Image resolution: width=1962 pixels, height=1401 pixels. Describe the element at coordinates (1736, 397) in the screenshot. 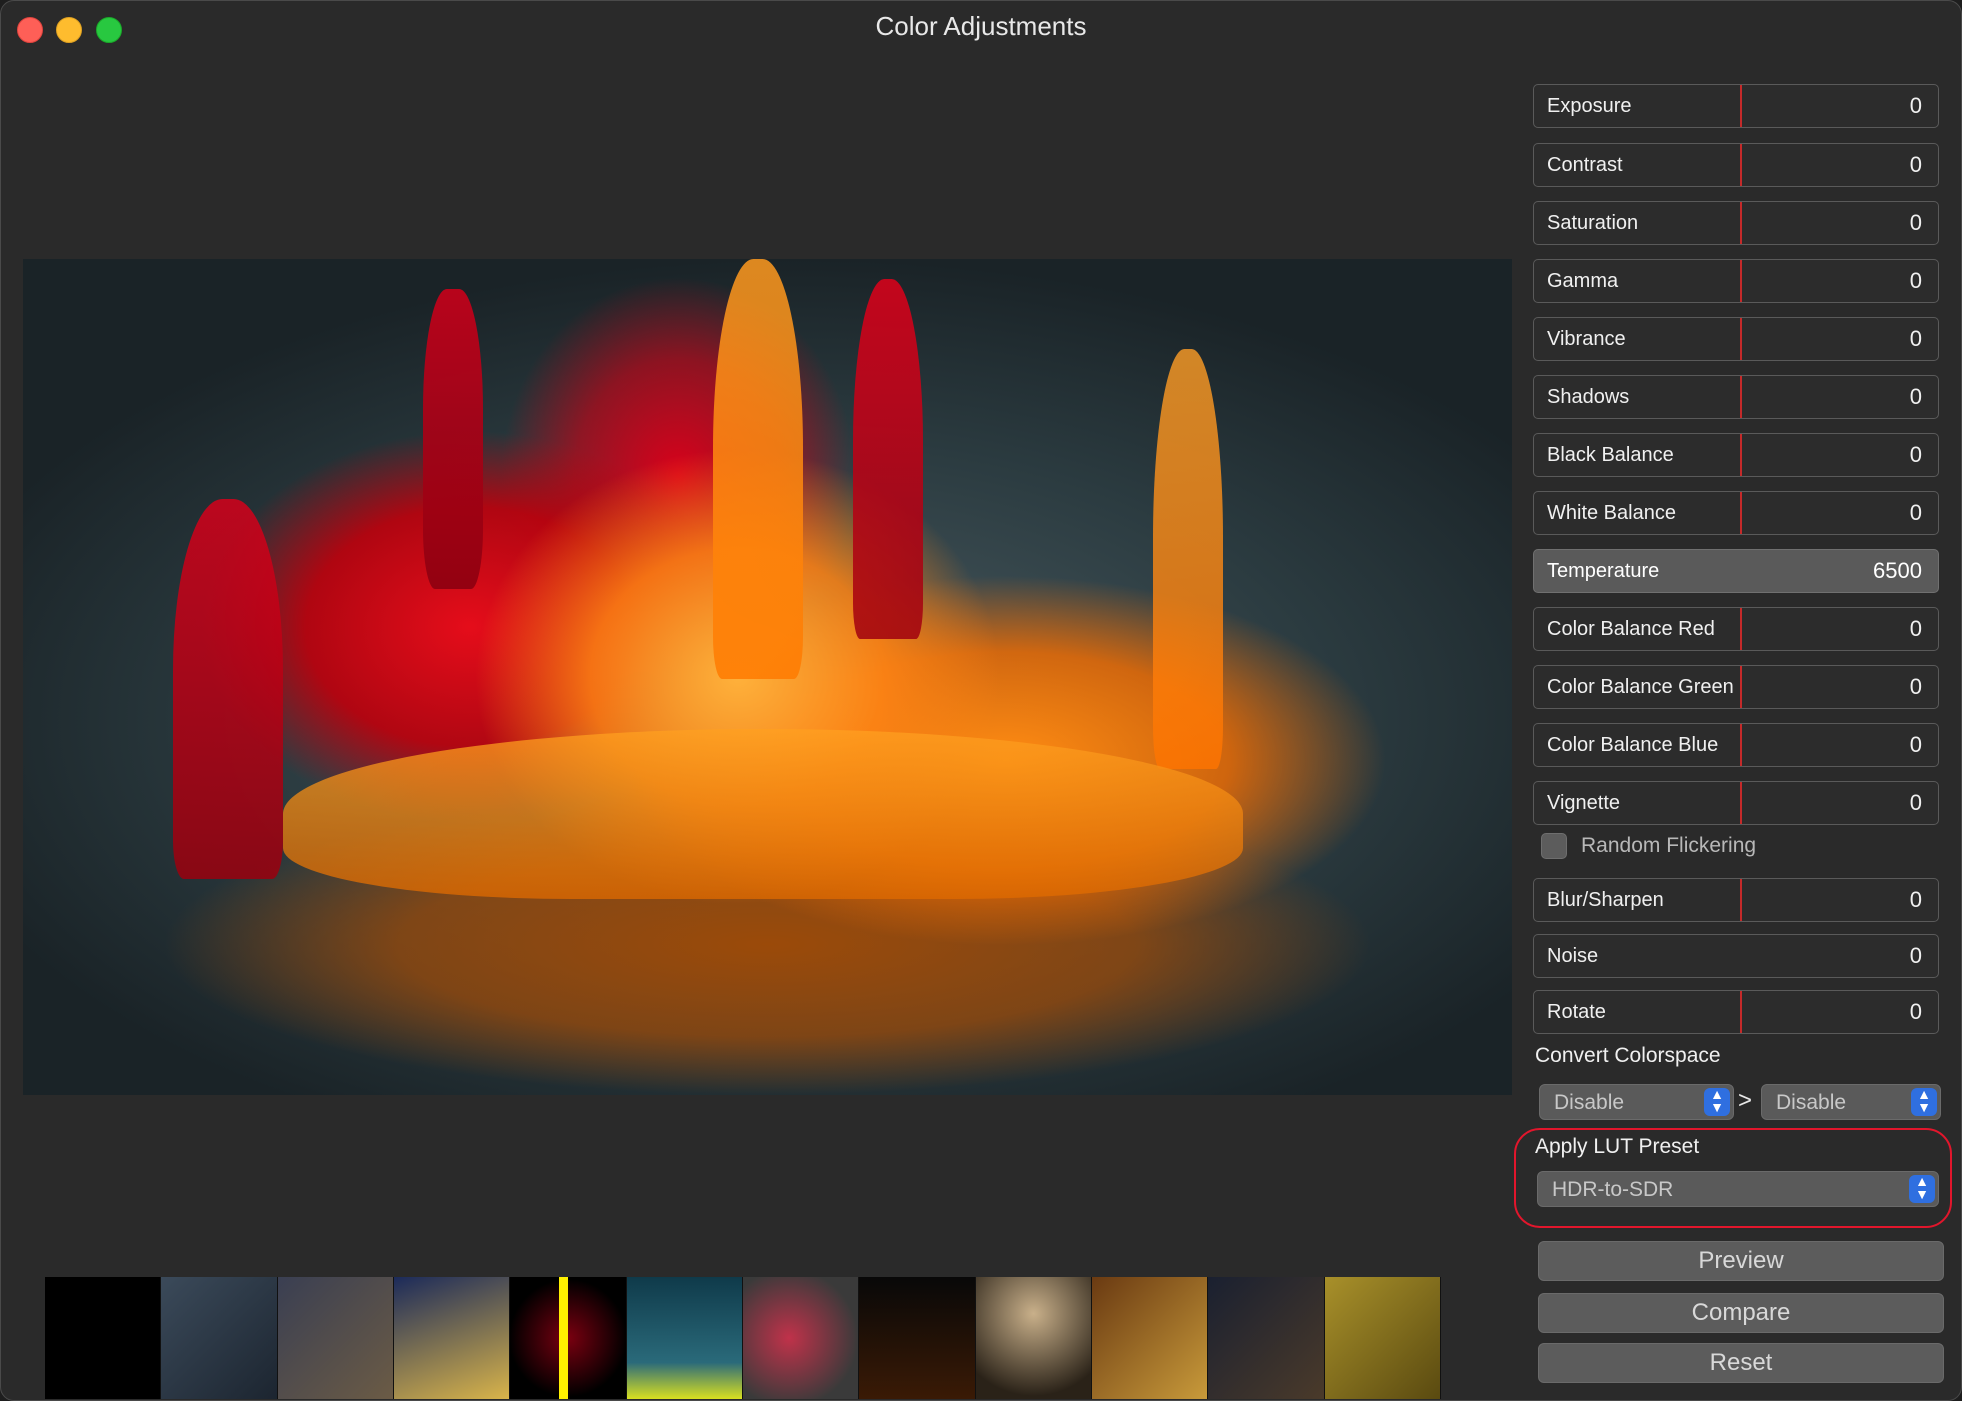

I see `shadows-slider: Shadows 0` at that location.